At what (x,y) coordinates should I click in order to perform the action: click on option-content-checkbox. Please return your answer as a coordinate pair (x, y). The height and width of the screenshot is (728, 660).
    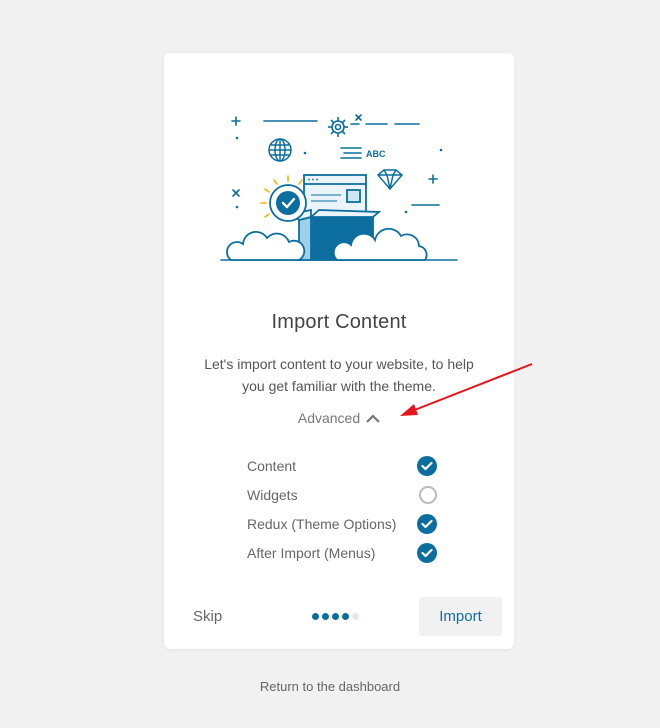
    Looking at the image, I should click on (427, 465).